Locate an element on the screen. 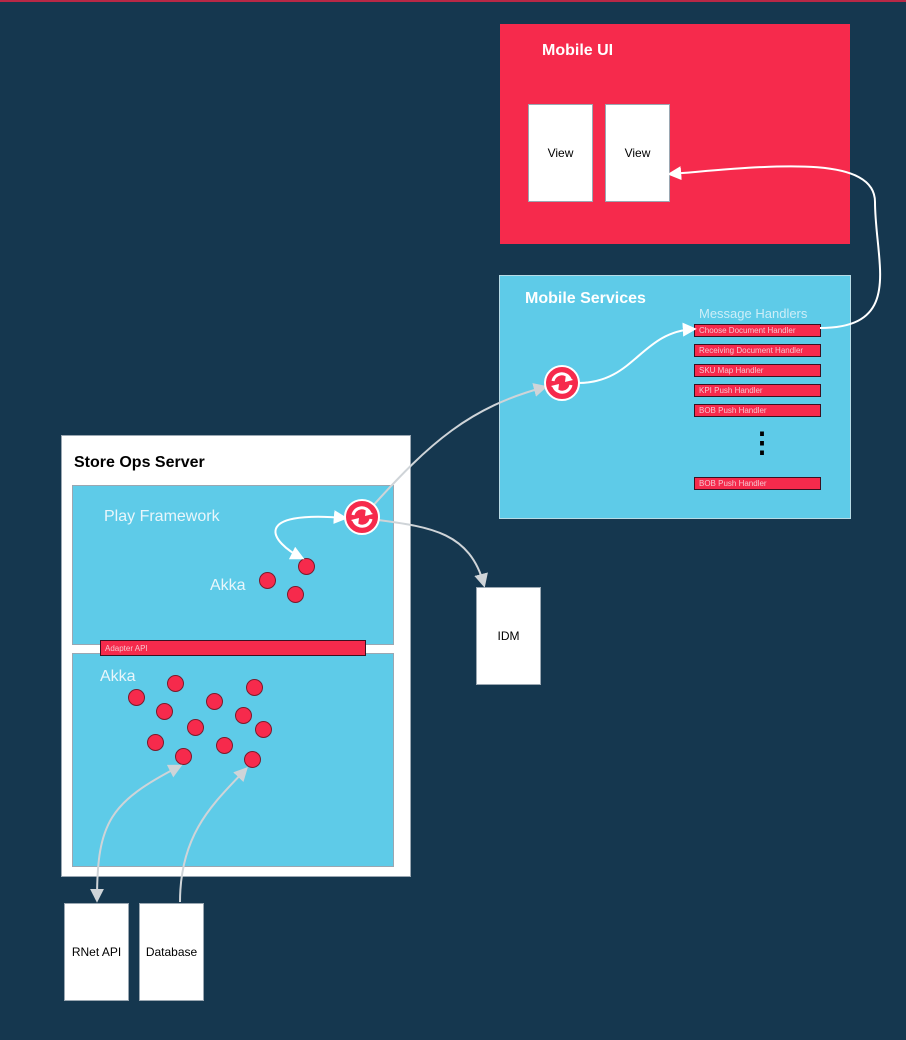 The height and width of the screenshot is (1040, 906). akka-area: Akka is located at coordinates (233, 760).